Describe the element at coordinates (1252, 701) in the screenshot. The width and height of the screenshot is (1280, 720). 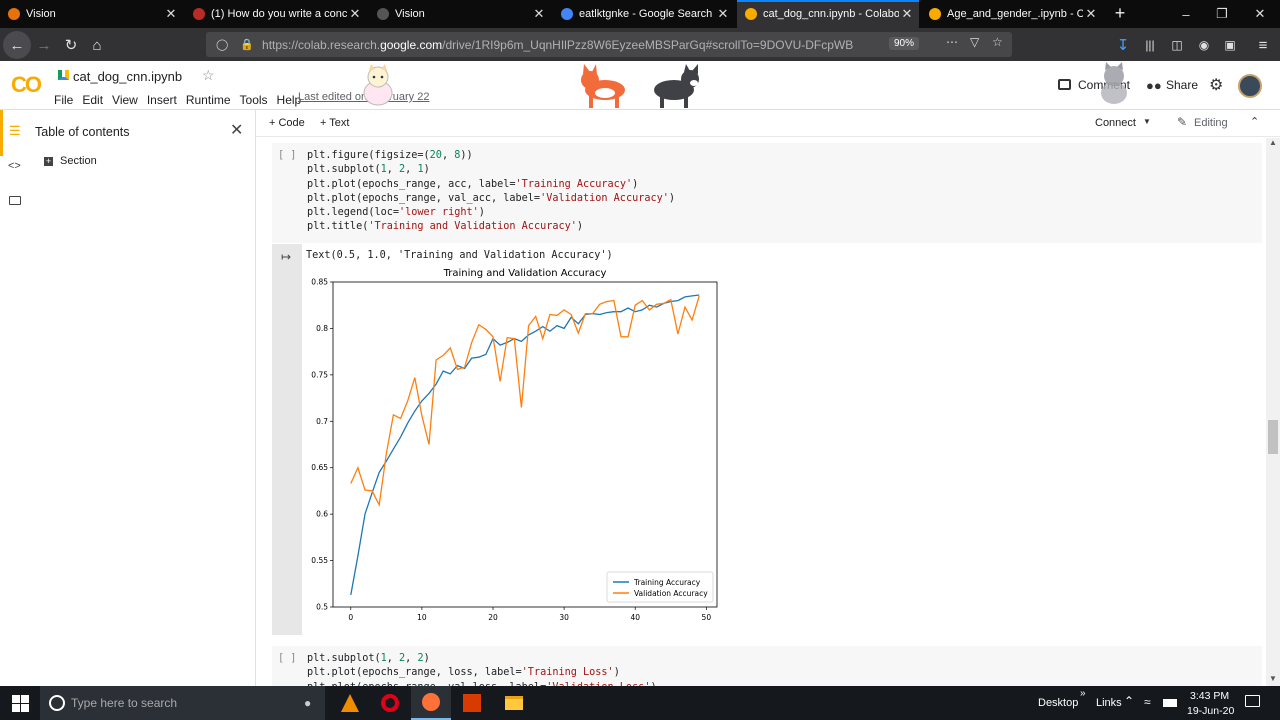
I see `notification-icon` at that location.